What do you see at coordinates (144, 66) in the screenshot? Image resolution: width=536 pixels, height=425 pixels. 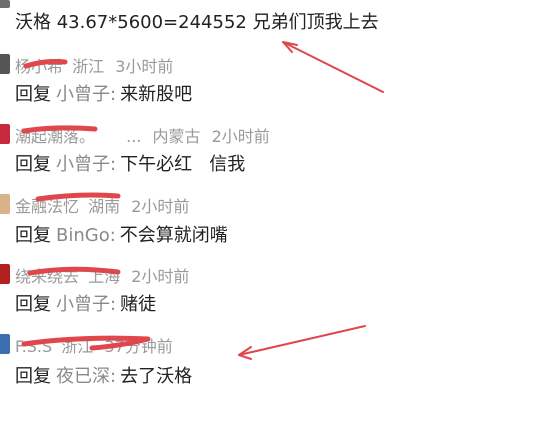 I see `timestamp: 3小时前` at bounding box center [144, 66].